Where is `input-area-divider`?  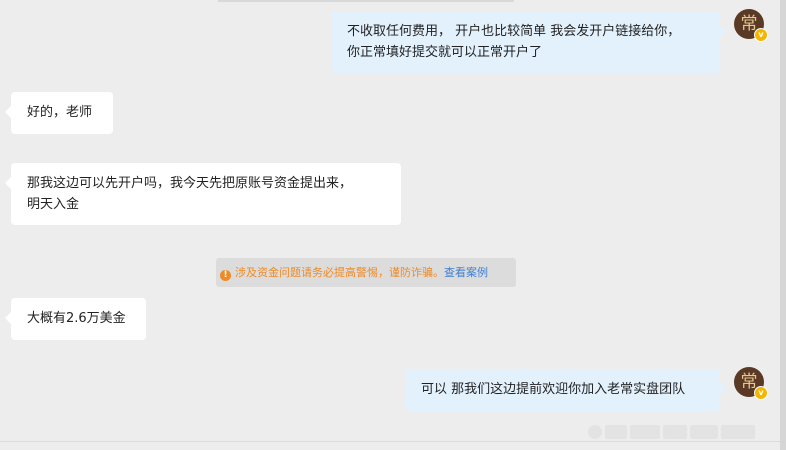 input-area-divider is located at coordinates (390, 441).